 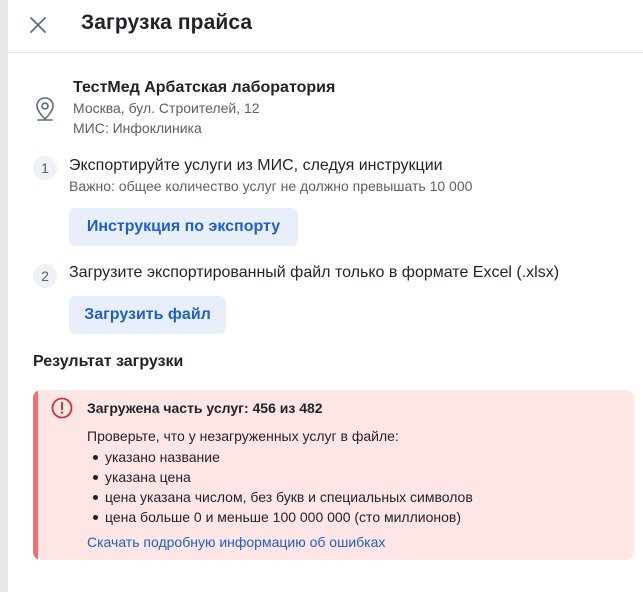 What do you see at coordinates (166, 108) in the screenshot?
I see `clinic-address: Москва, бул. Строителей, 12` at bounding box center [166, 108].